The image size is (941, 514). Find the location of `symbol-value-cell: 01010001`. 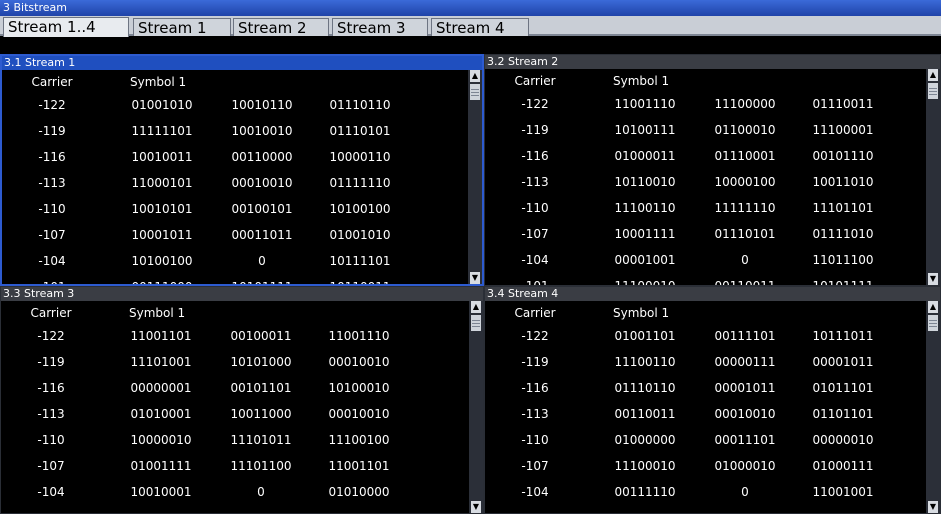

symbol-value-cell: 01010001 is located at coordinates (161, 414).